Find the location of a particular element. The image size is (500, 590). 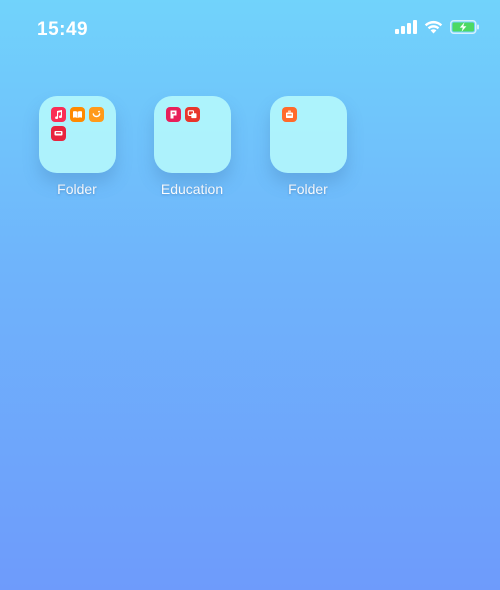

folder-education: Education is located at coordinates (192, 146).